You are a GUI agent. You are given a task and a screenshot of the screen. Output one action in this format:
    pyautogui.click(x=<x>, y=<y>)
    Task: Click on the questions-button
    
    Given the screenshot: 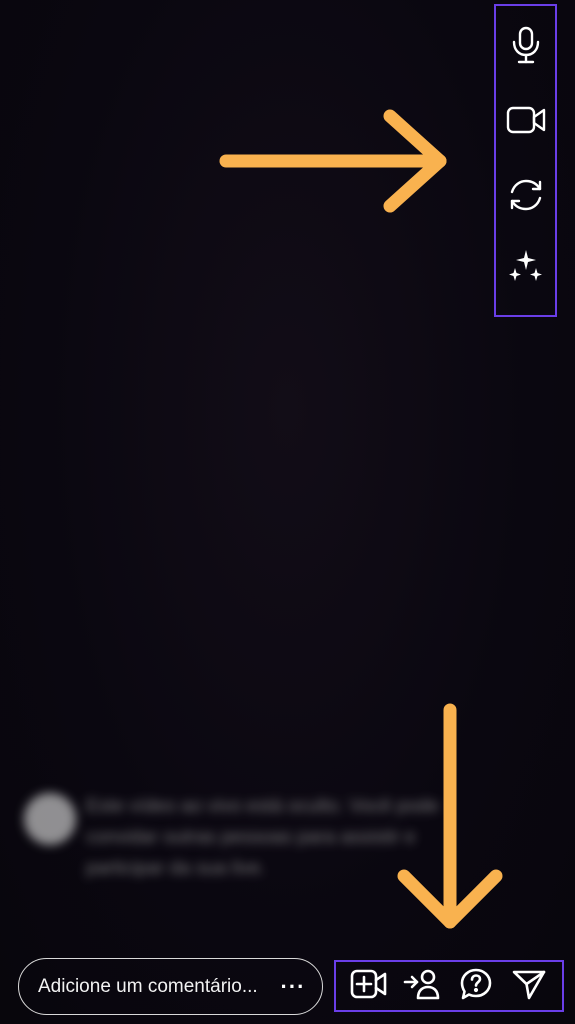 What is the action you would take?
    pyautogui.click(x=476, y=986)
    